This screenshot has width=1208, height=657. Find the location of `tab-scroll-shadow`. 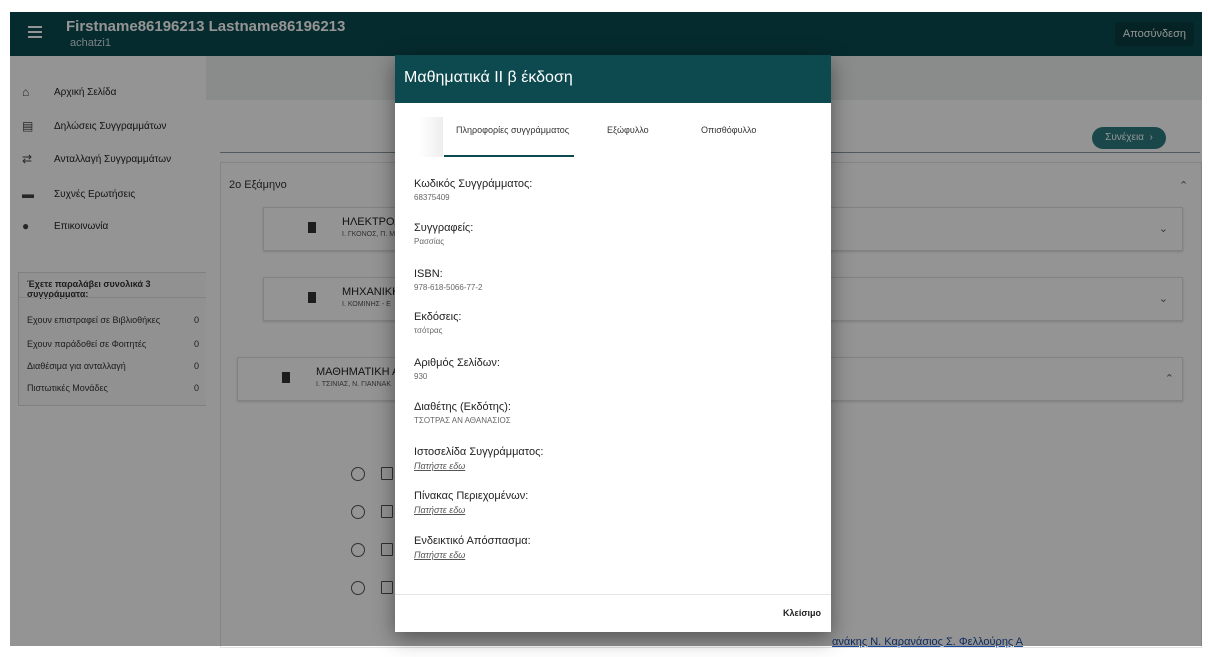

tab-scroll-shadow is located at coordinates (431, 137).